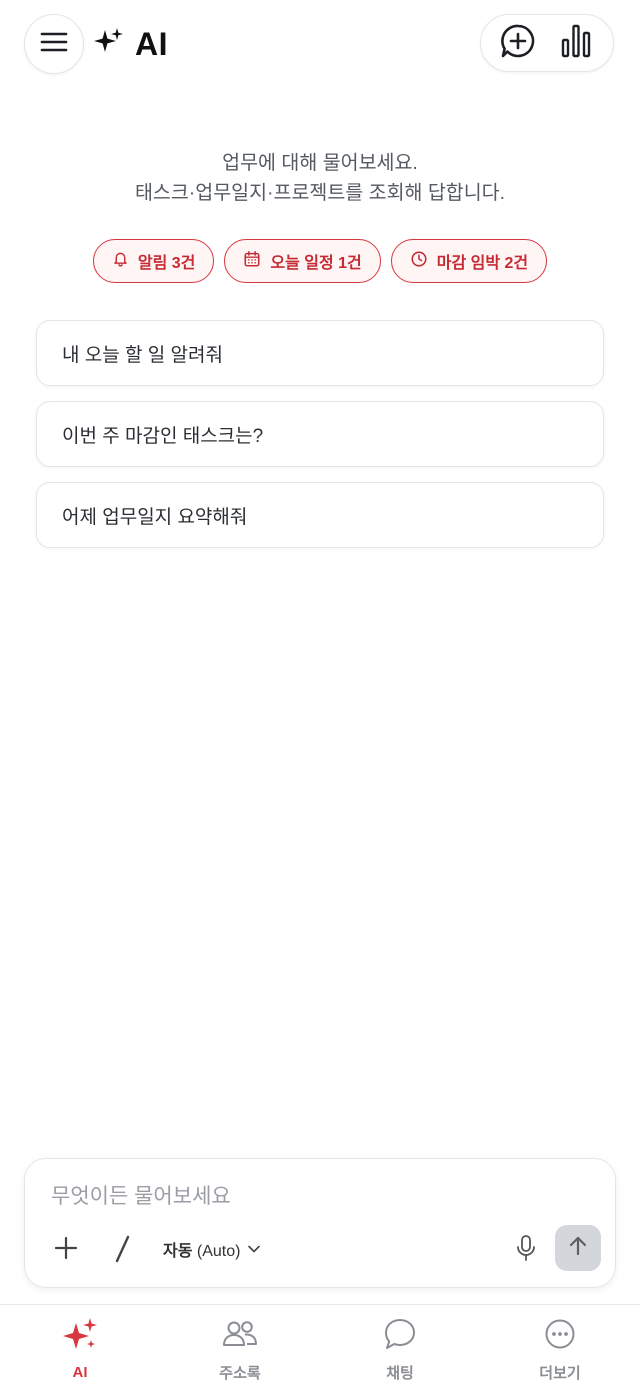 The height and width of the screenshot is (1388, 640). I want to click on voice-input-button, so click(526, 1250).